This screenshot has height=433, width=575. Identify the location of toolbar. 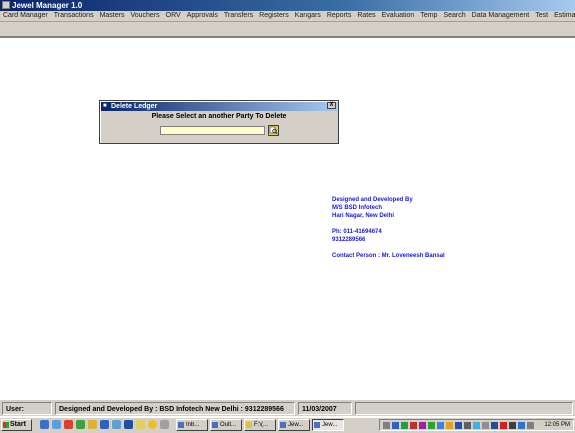
(287, 29).